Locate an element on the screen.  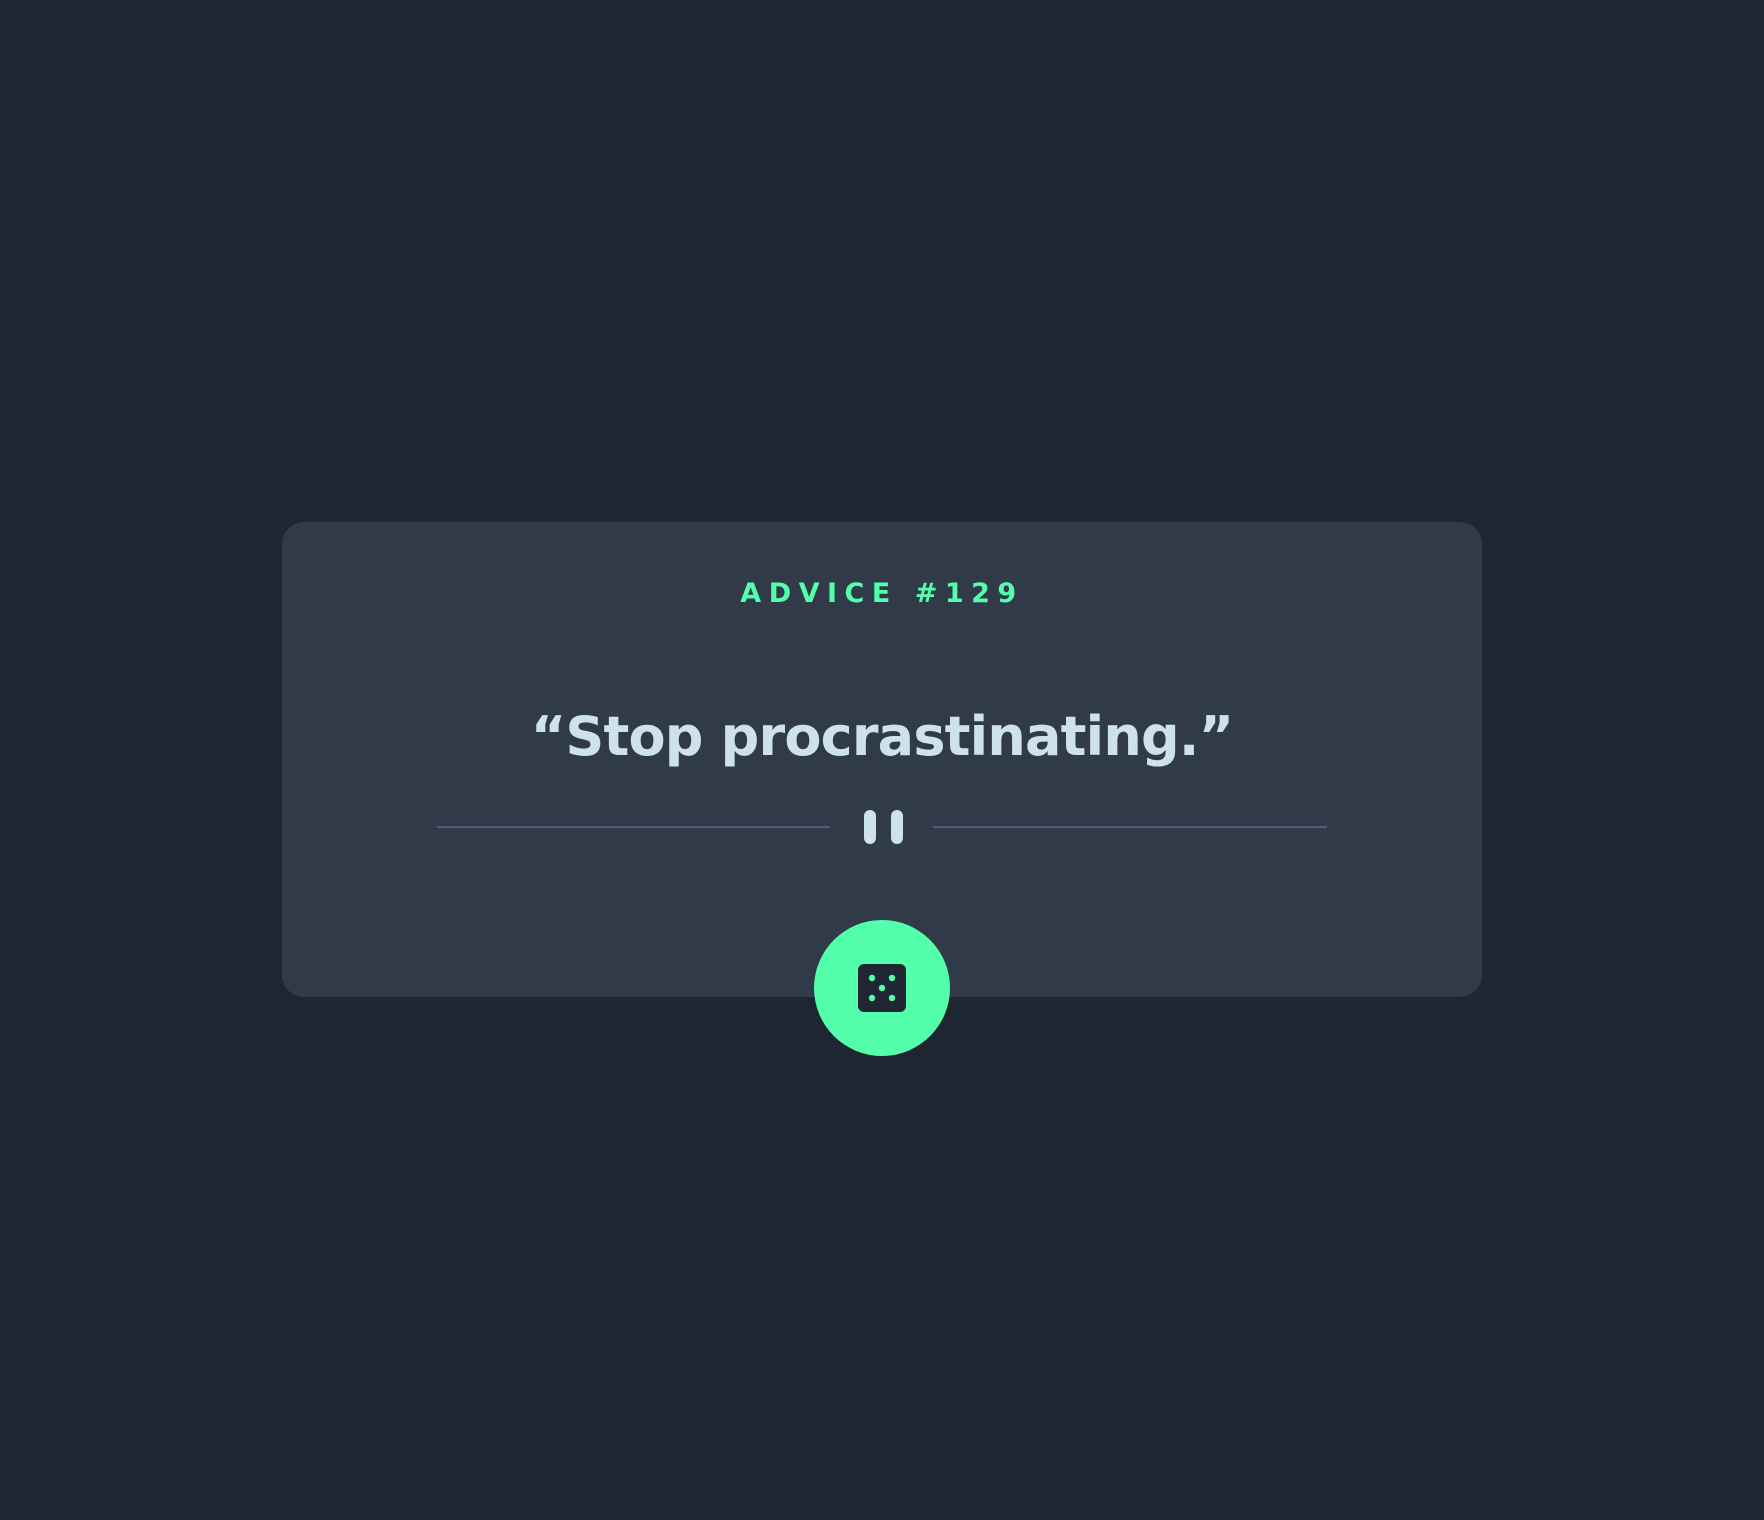
new-advice-button is located at coordinates (882, 988).